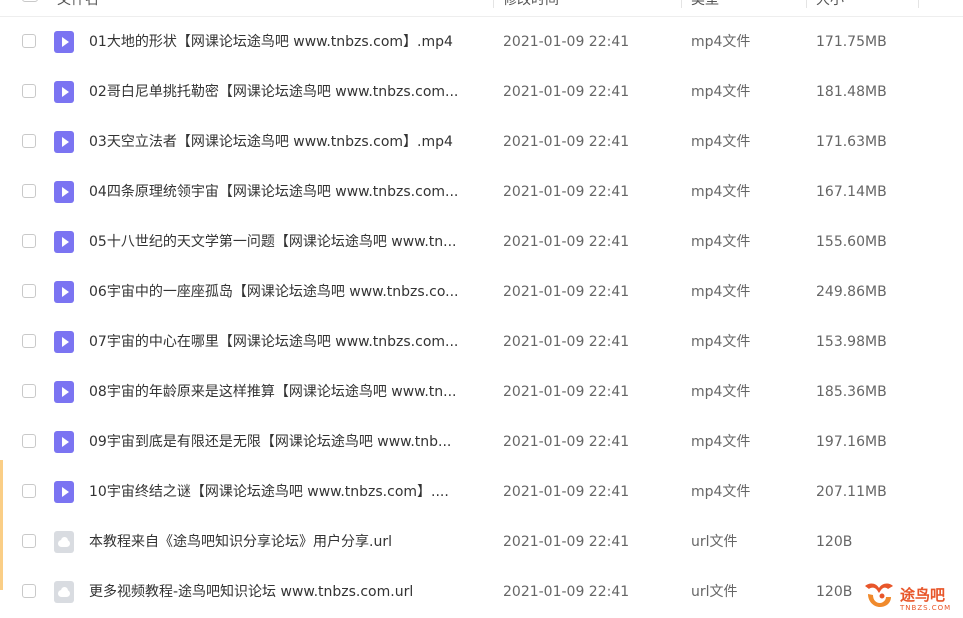 Image resolution: width=963 pixels, height=618 pixels. Describe the element at coordinates (923, 595) in the screenshot. I see `watermark-text: 途鸟吧` at that location.